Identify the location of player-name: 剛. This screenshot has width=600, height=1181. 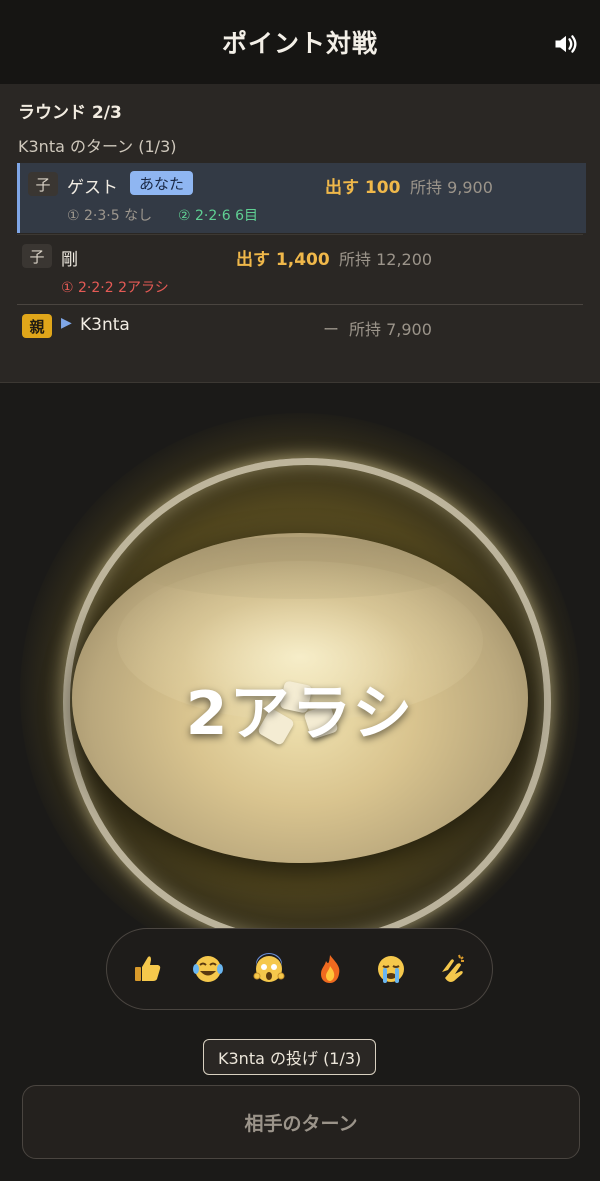
(69, 260).